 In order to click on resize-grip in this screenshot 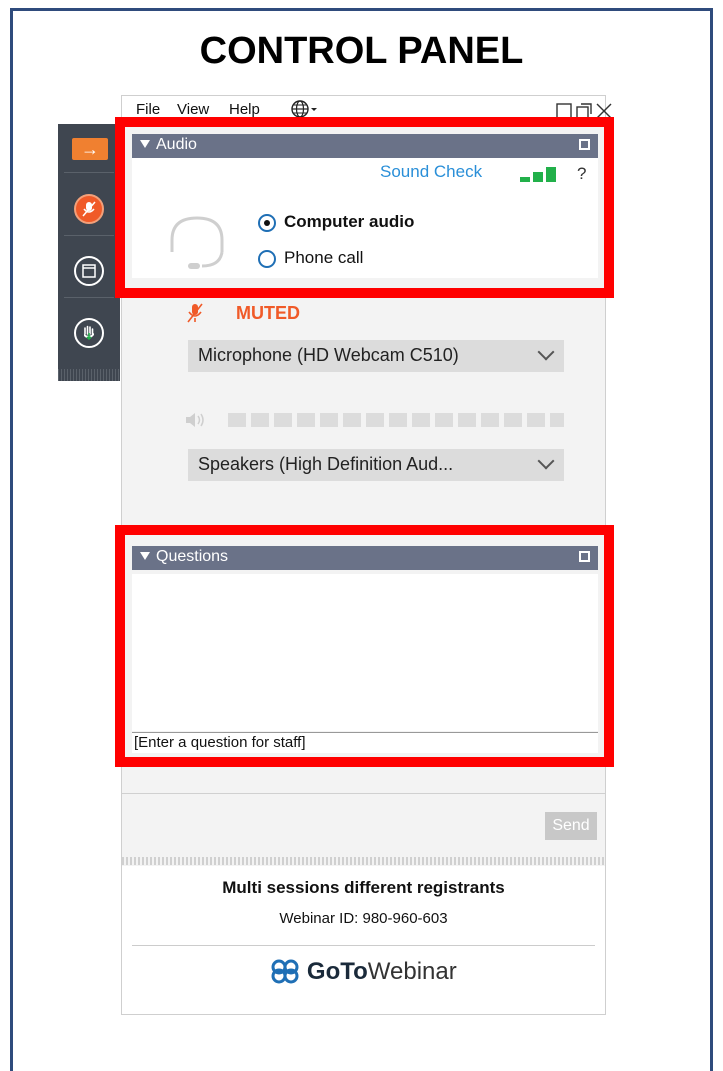, I will do `click(363, 861)`.